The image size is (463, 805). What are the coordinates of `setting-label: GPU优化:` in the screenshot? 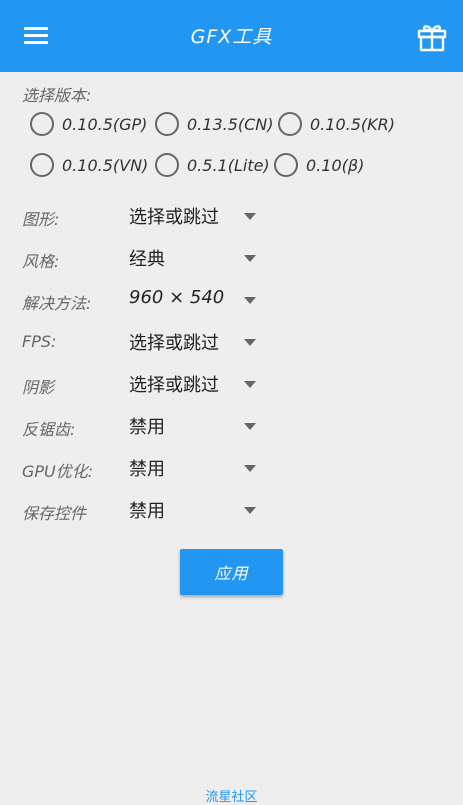 It's located at (58, 471).